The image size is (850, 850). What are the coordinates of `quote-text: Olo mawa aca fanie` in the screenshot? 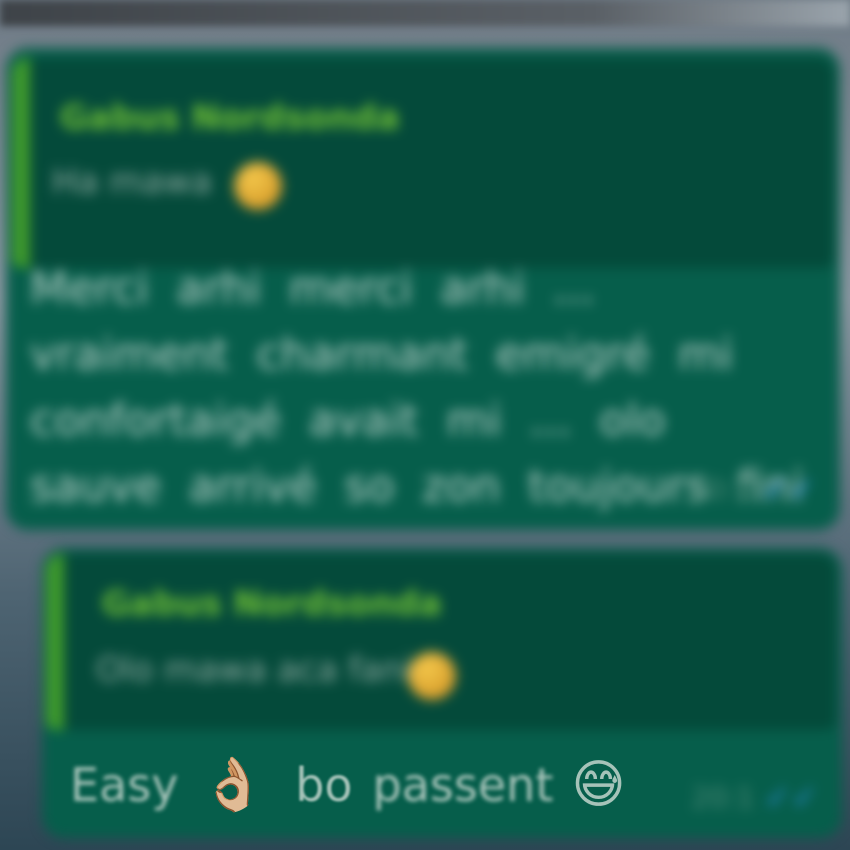 It's located at (264, 670).